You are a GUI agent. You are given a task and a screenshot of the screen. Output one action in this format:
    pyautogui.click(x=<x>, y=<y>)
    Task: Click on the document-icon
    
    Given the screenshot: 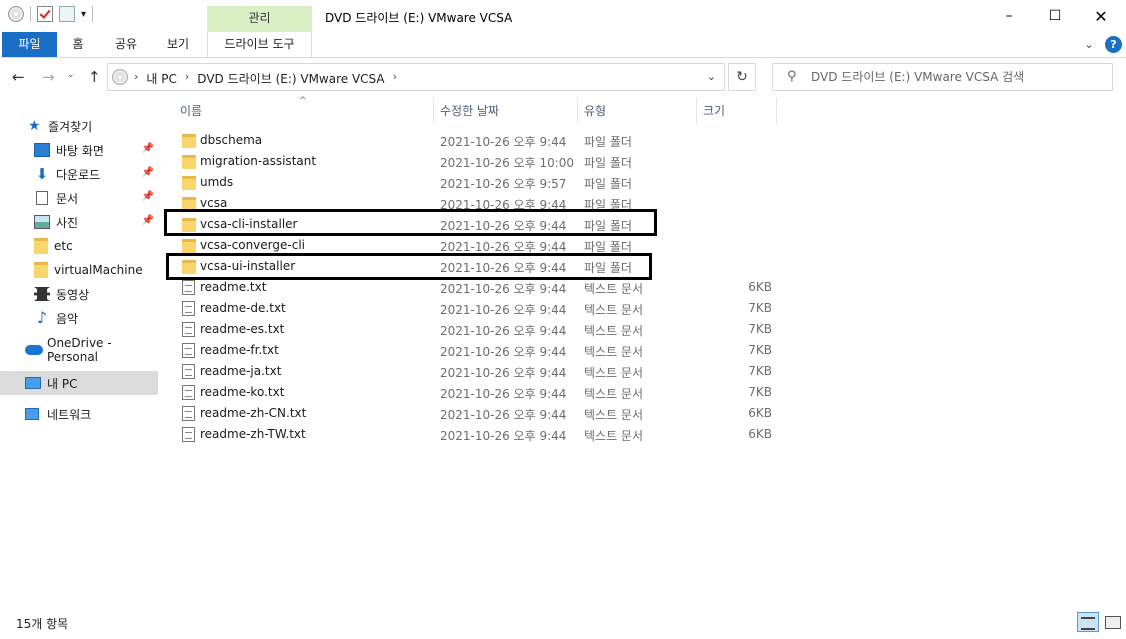 What is the action you would take?
    pyautogui.click(x=42, y=198)
    